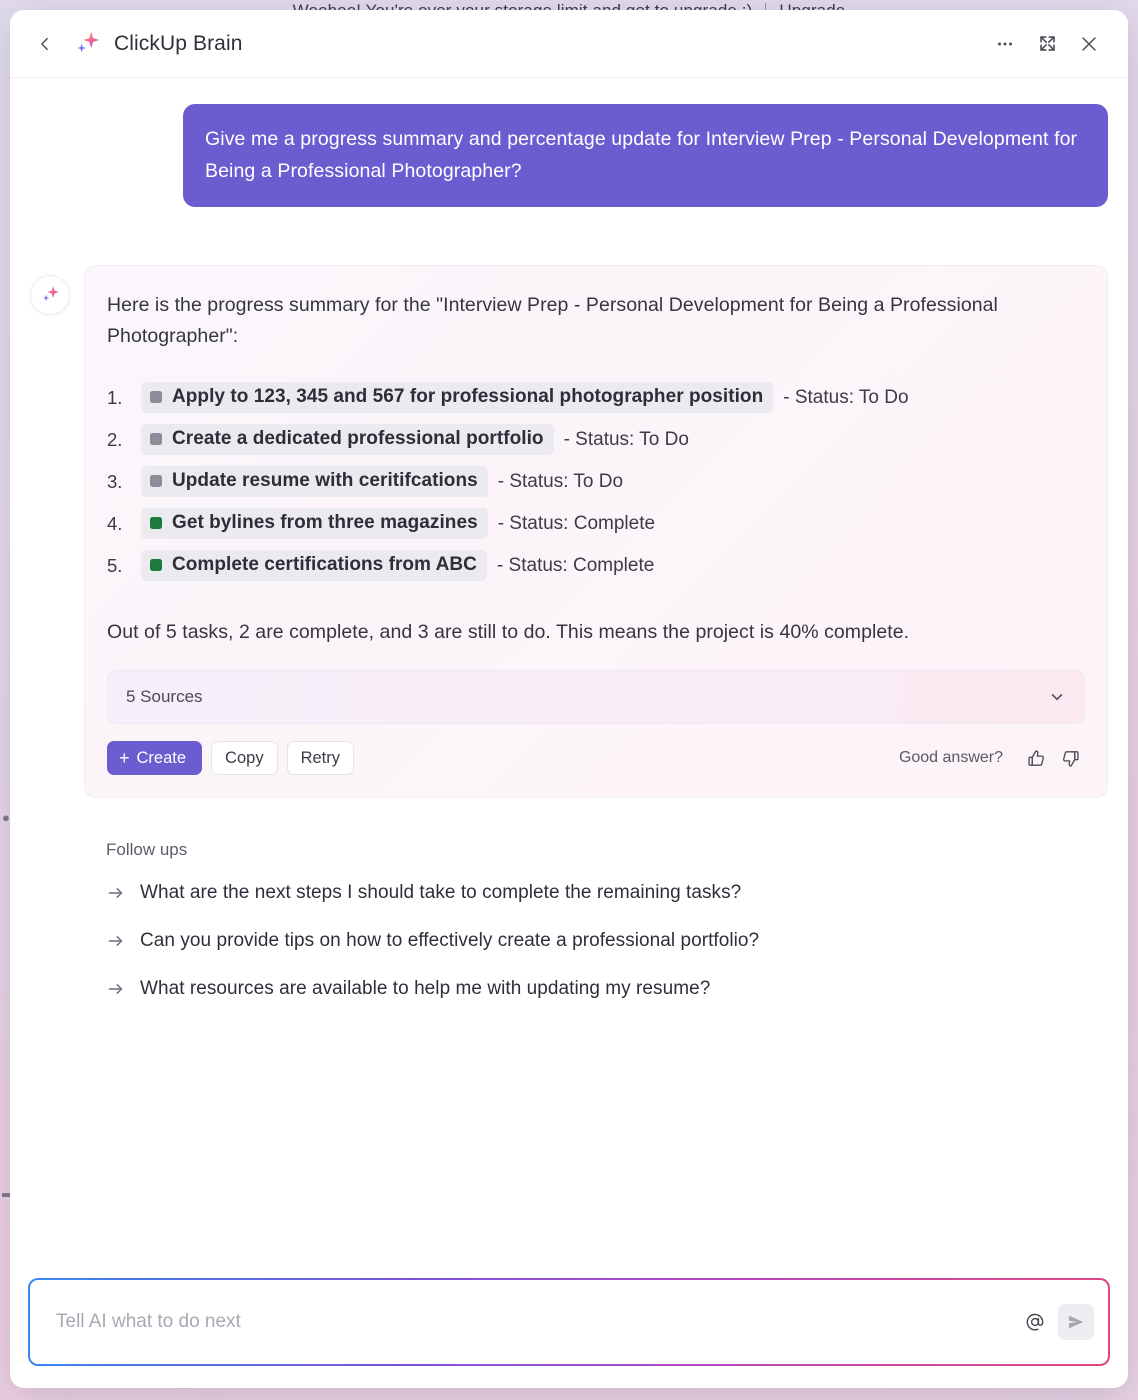 This screenshot has width=1138, height=1400. Describe the element at coordinates (178, 43) in the screenshot. I see `page-title: ClickUp Brain` at that location.